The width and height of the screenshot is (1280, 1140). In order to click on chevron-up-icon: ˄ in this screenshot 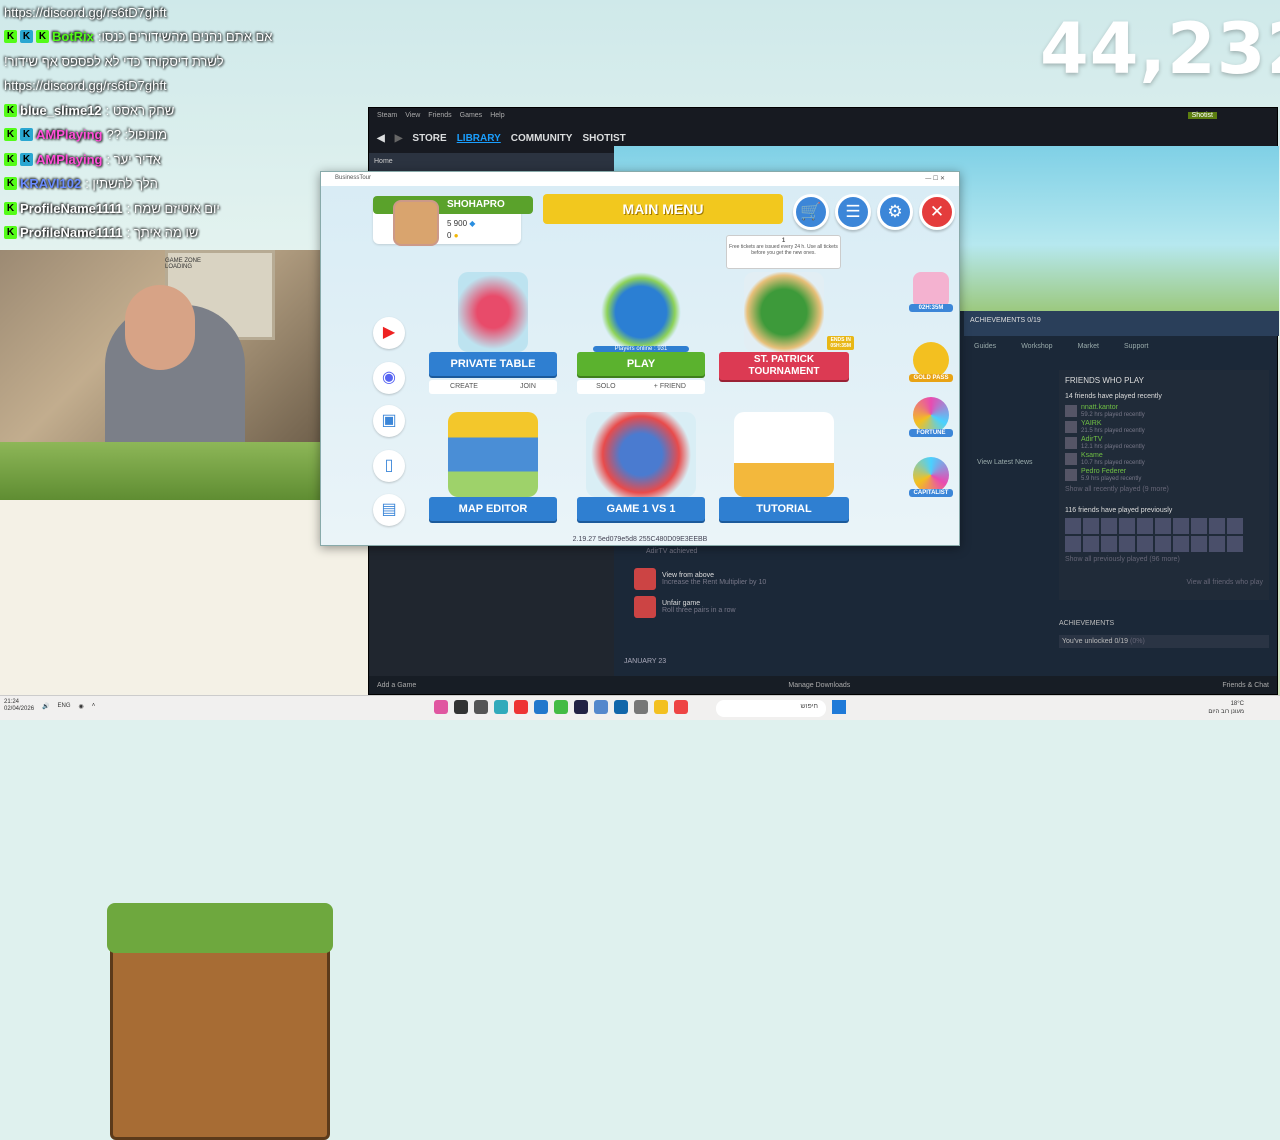, I will do `click(94, 706)`.